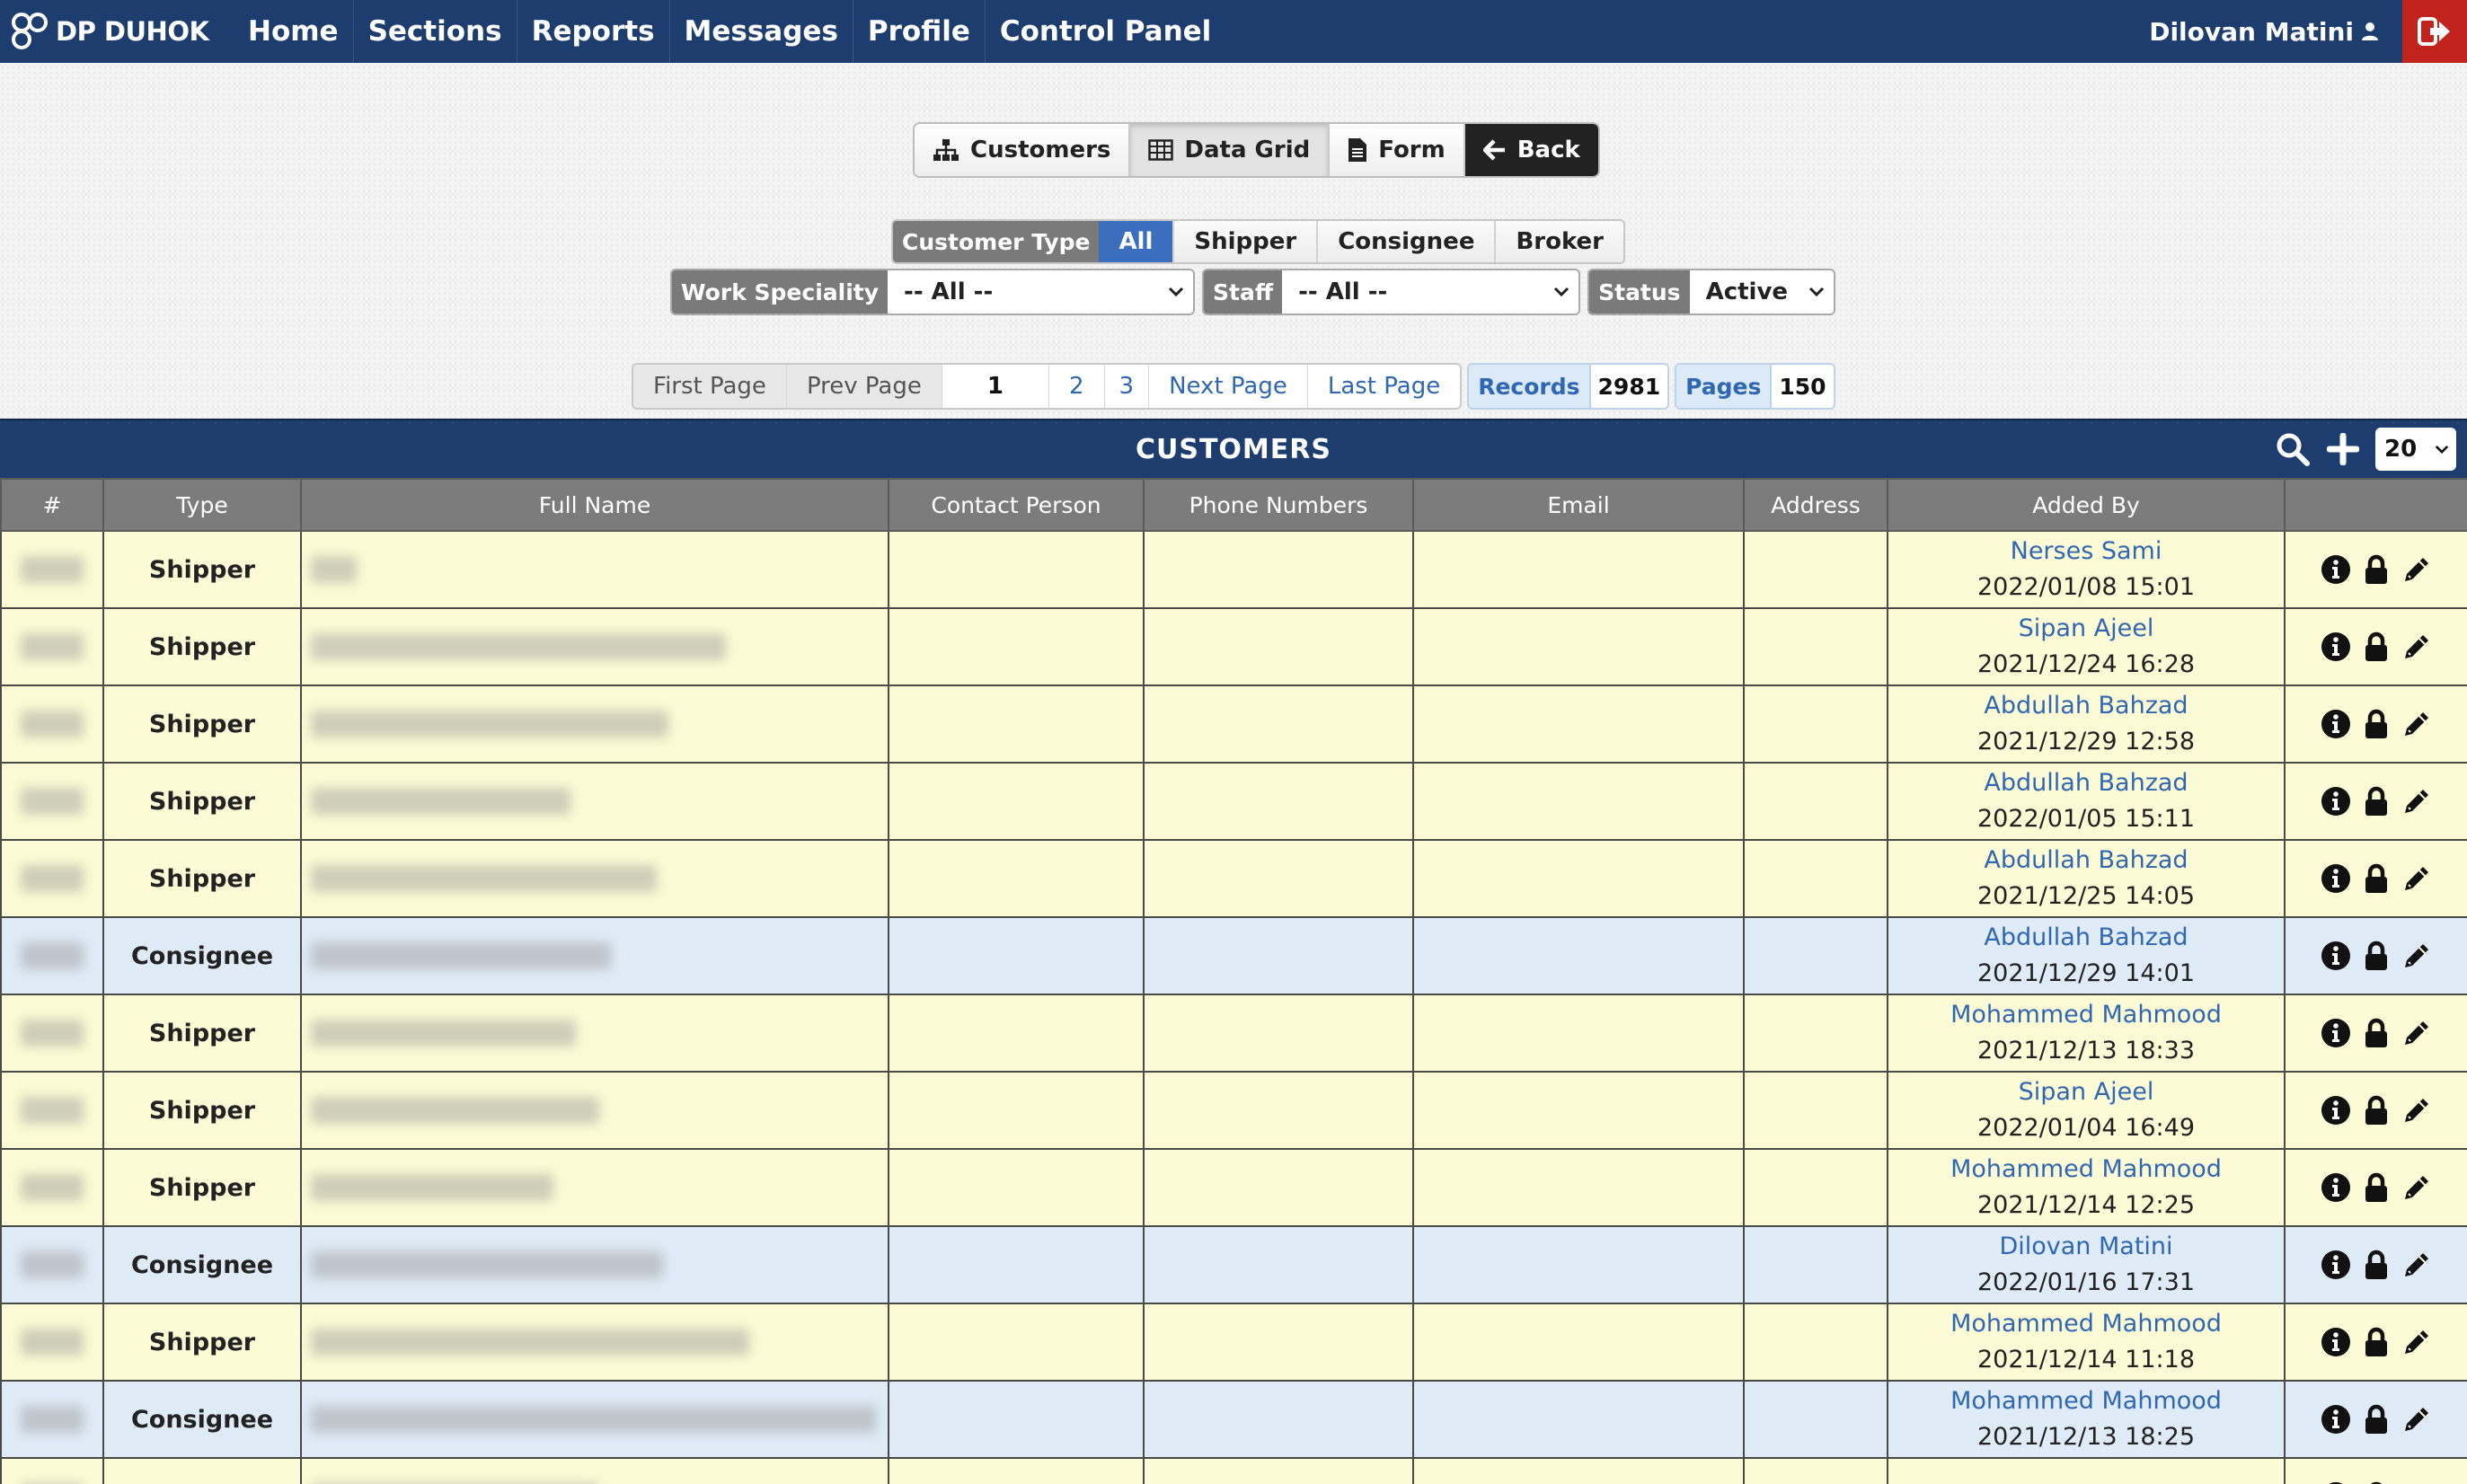 This screenshot has height=1484, width=2467. I want to click on brand-logo: DP DUHOK, so click(117, 32).